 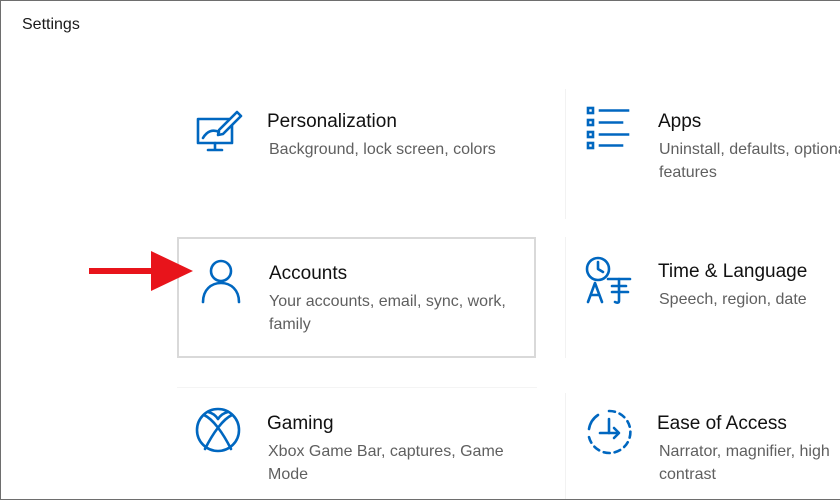 I want to click on apps-icon, so click(x=607, y=126).